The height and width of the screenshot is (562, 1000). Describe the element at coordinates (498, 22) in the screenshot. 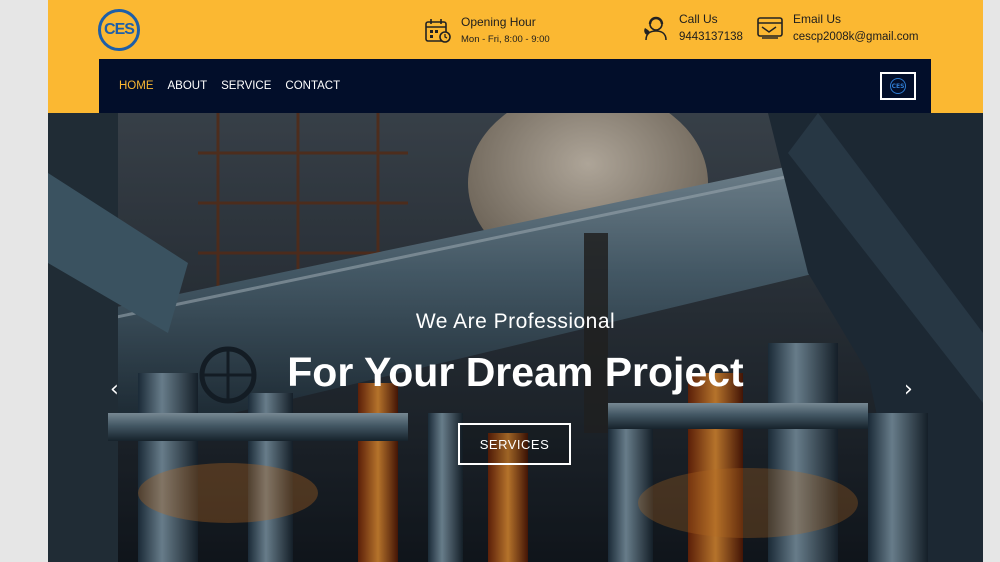

I see `opening-hours-title: Opening Hour` at that location.